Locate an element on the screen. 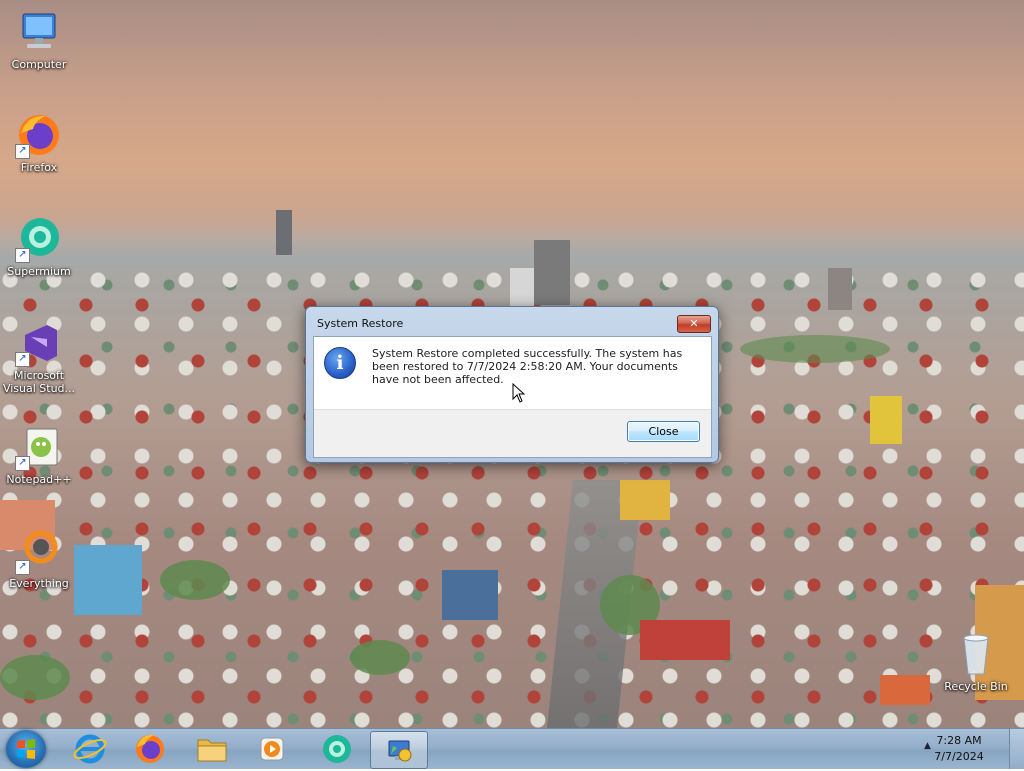 The height and width of the screenshot is (771, 1024). desktop-icon-label: Computer is located at coordinates (39, 64).